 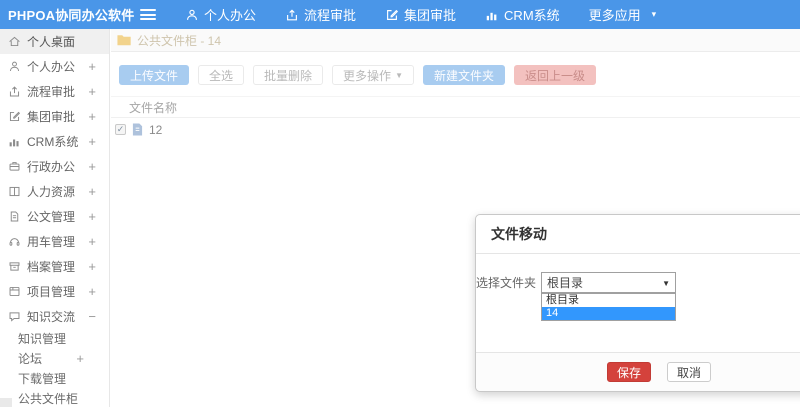 I want to click on button-label: 新建文件夹, so click(x=463, y=75).